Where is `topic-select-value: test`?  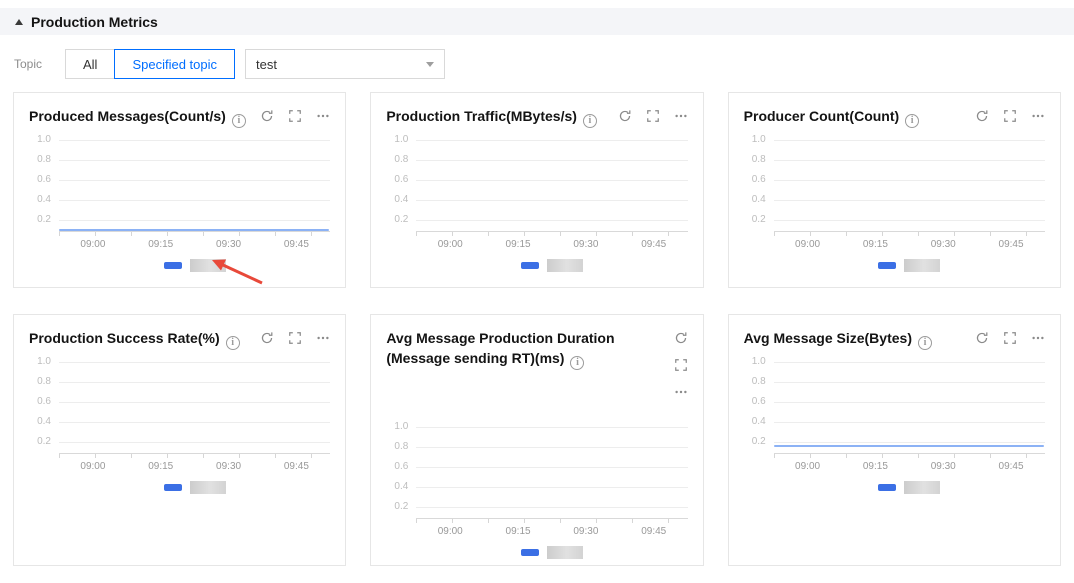
topic-select-value: test is located at coordinates (266, 64).